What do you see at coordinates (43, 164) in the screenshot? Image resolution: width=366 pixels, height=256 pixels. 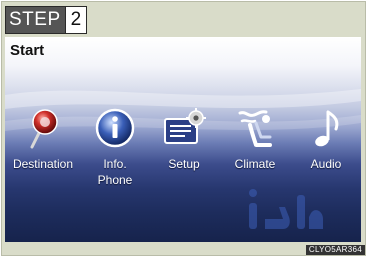 I see `destination-label: Destination` at bounding box center [43, 164].